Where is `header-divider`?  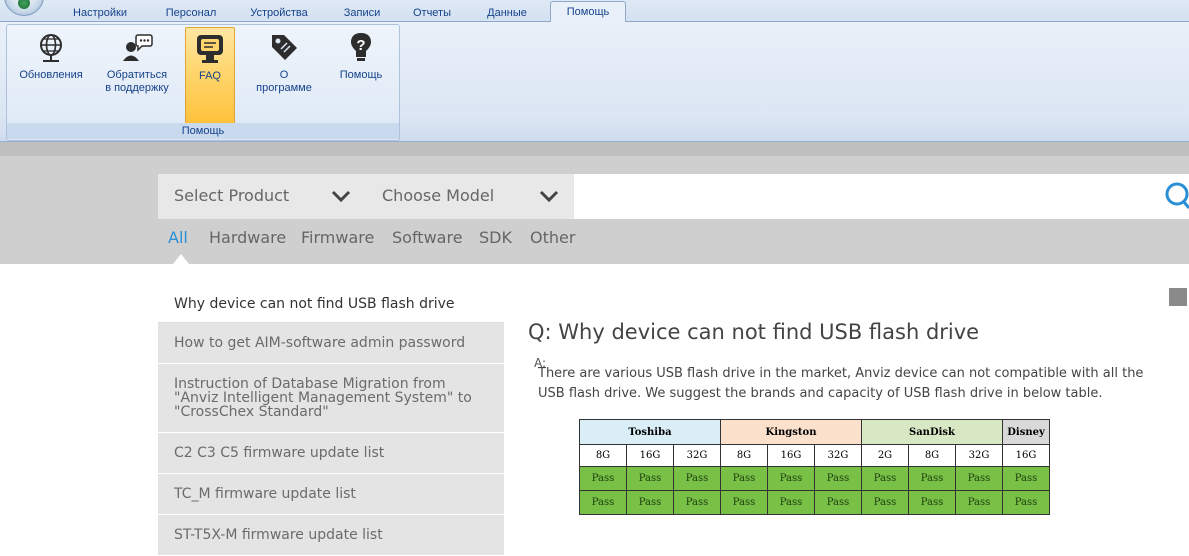
header-divider is located at coordinates (594, 149).